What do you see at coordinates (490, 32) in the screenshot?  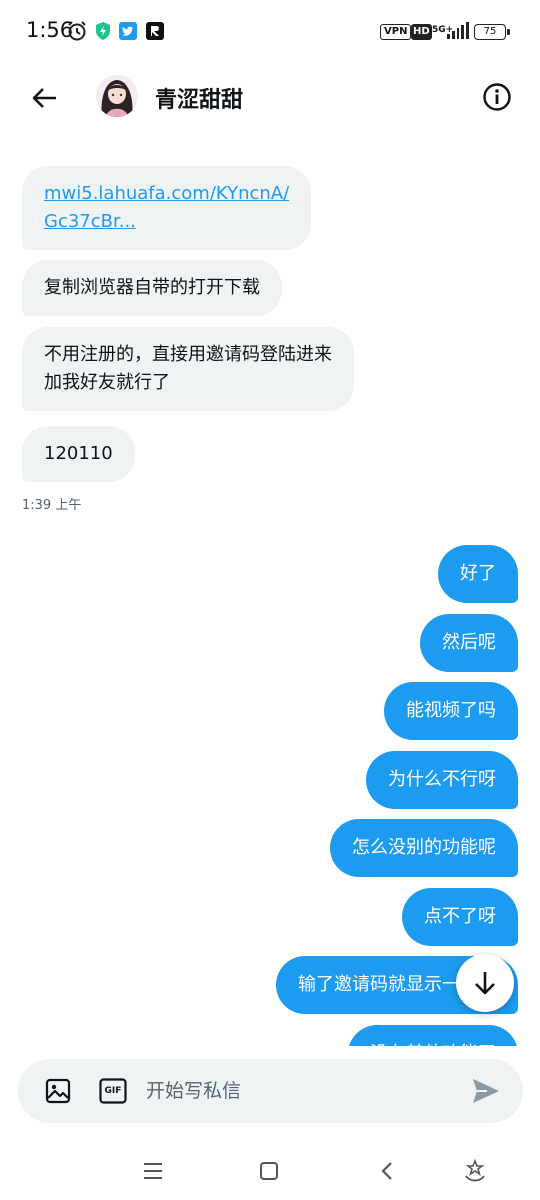 I see `battery-icon: 75` at bounding box center [490, 32].